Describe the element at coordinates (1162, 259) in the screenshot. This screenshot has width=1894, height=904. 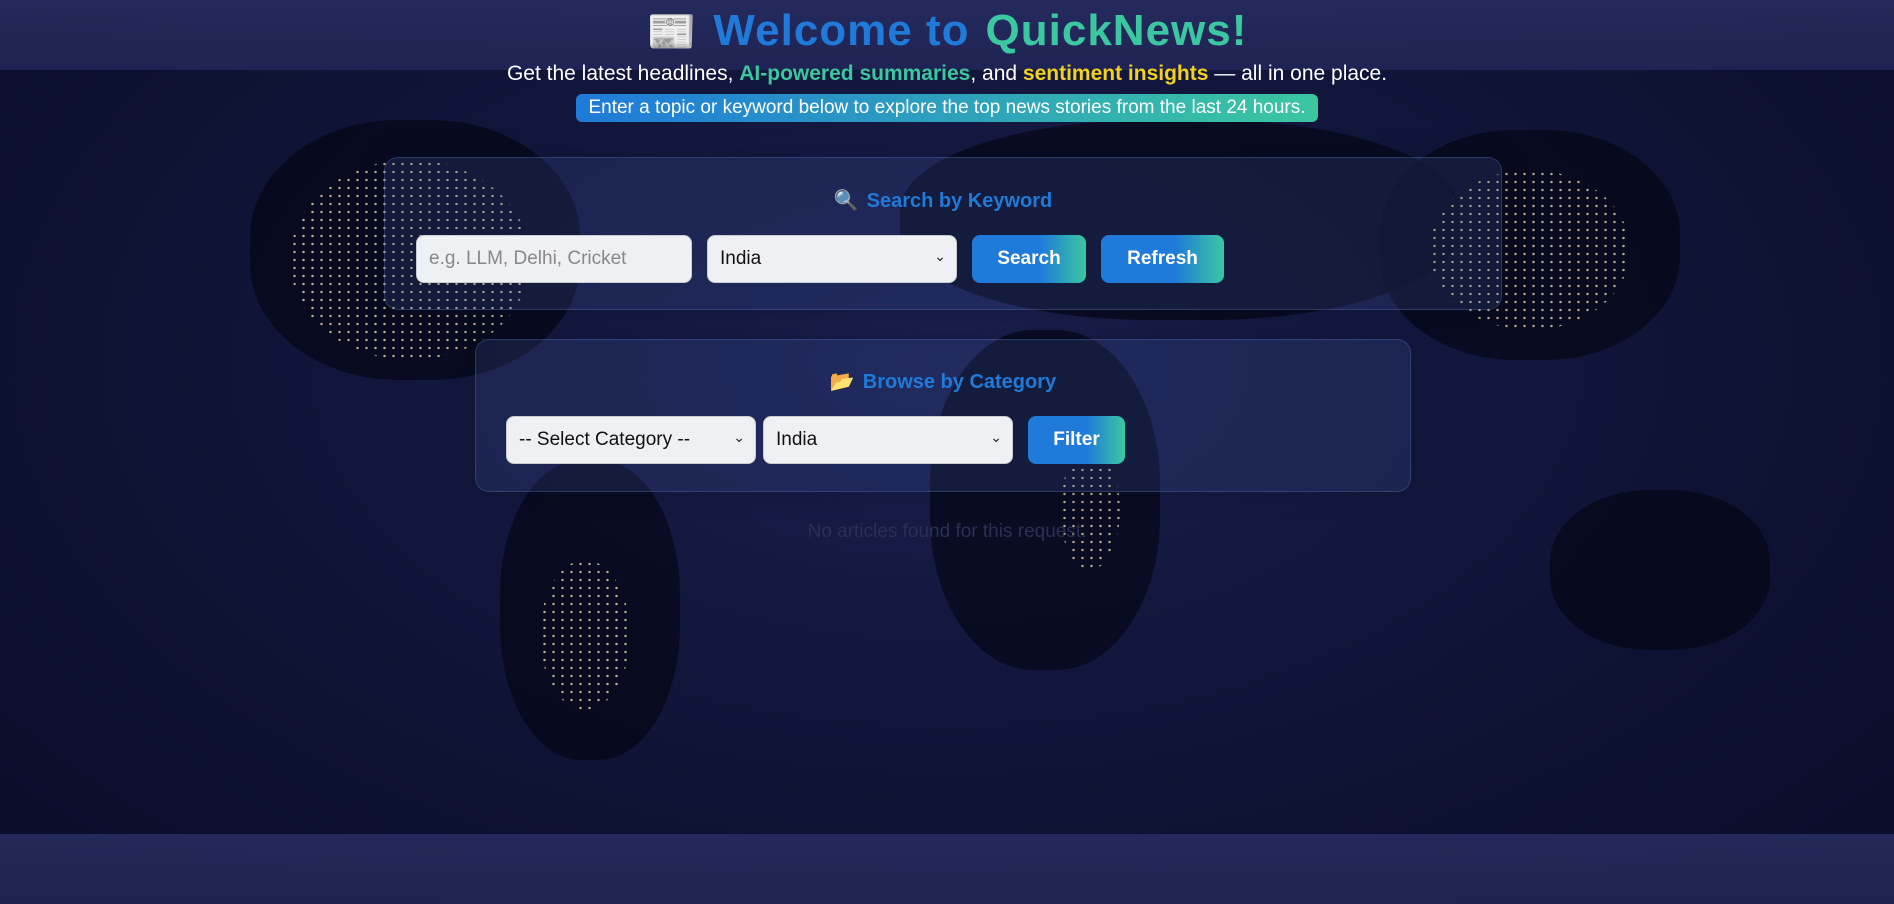
I see `refresh-button: Refresh` at that location.